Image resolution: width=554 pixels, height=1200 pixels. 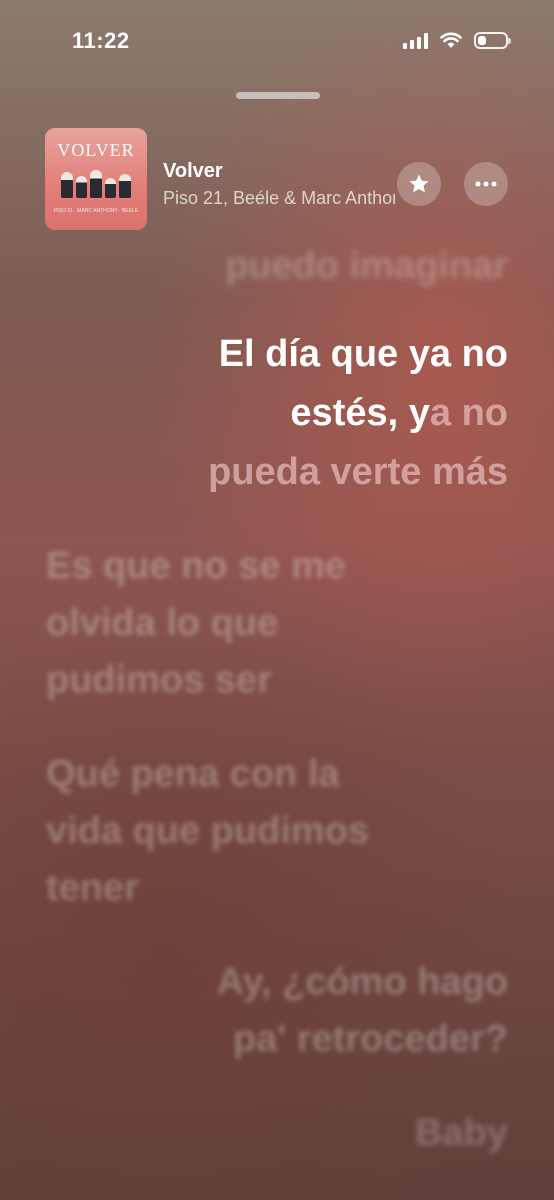 I want to click on lyric-line: pudimos ser, so click(x=159, y=680).